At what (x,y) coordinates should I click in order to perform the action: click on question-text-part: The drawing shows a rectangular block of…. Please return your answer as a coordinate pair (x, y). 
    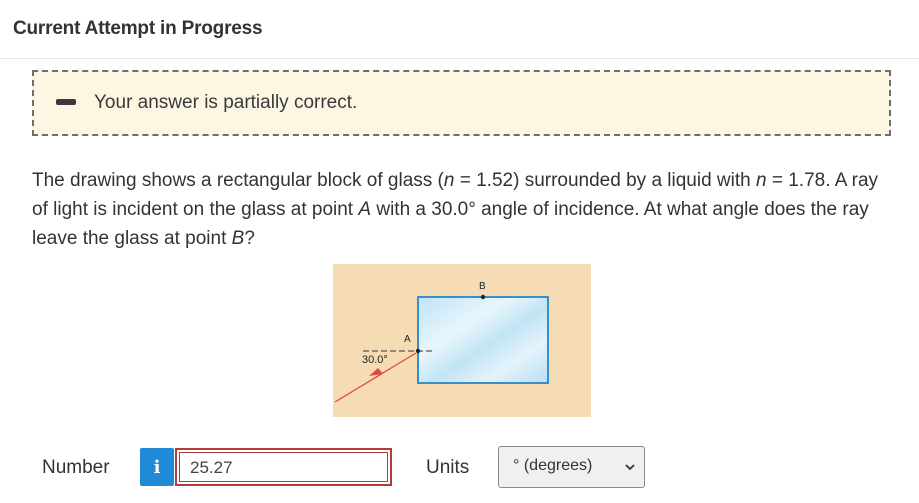
    Looking at the image, I should click on (238, 180).